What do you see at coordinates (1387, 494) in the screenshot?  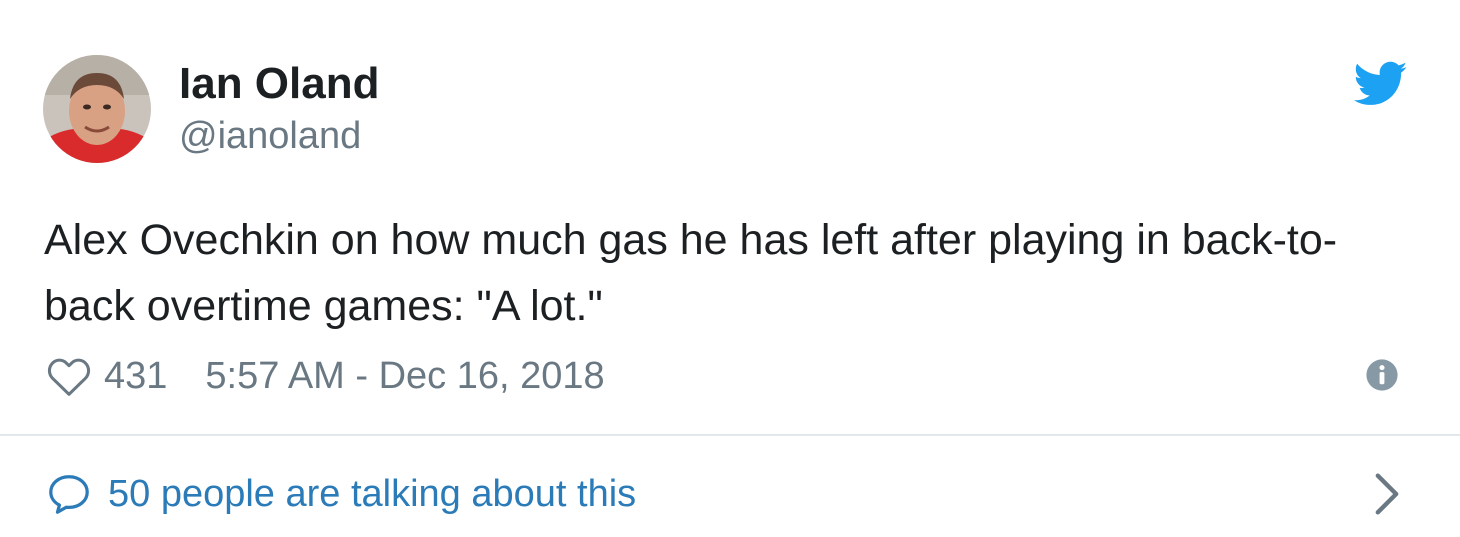 I see `chevron-right-icon` at bounding box center [1387, 494].